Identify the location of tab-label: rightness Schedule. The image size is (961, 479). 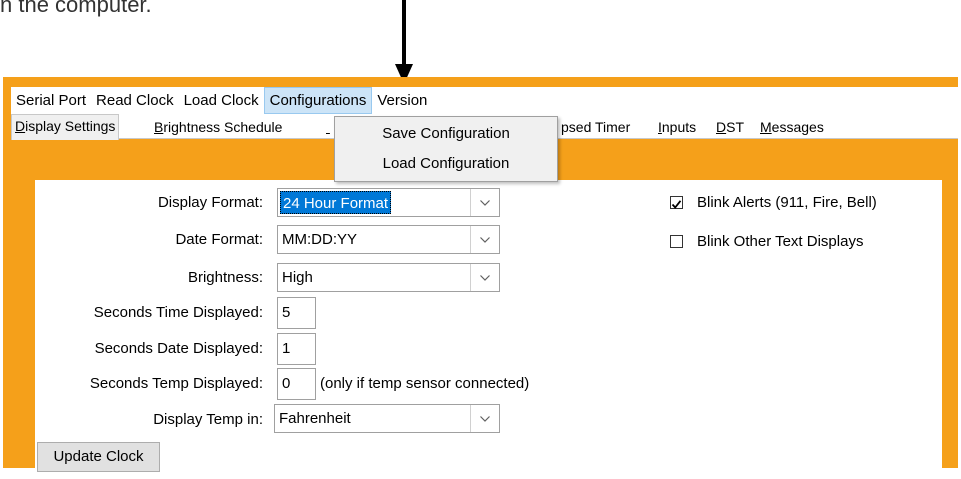
(223, 127).